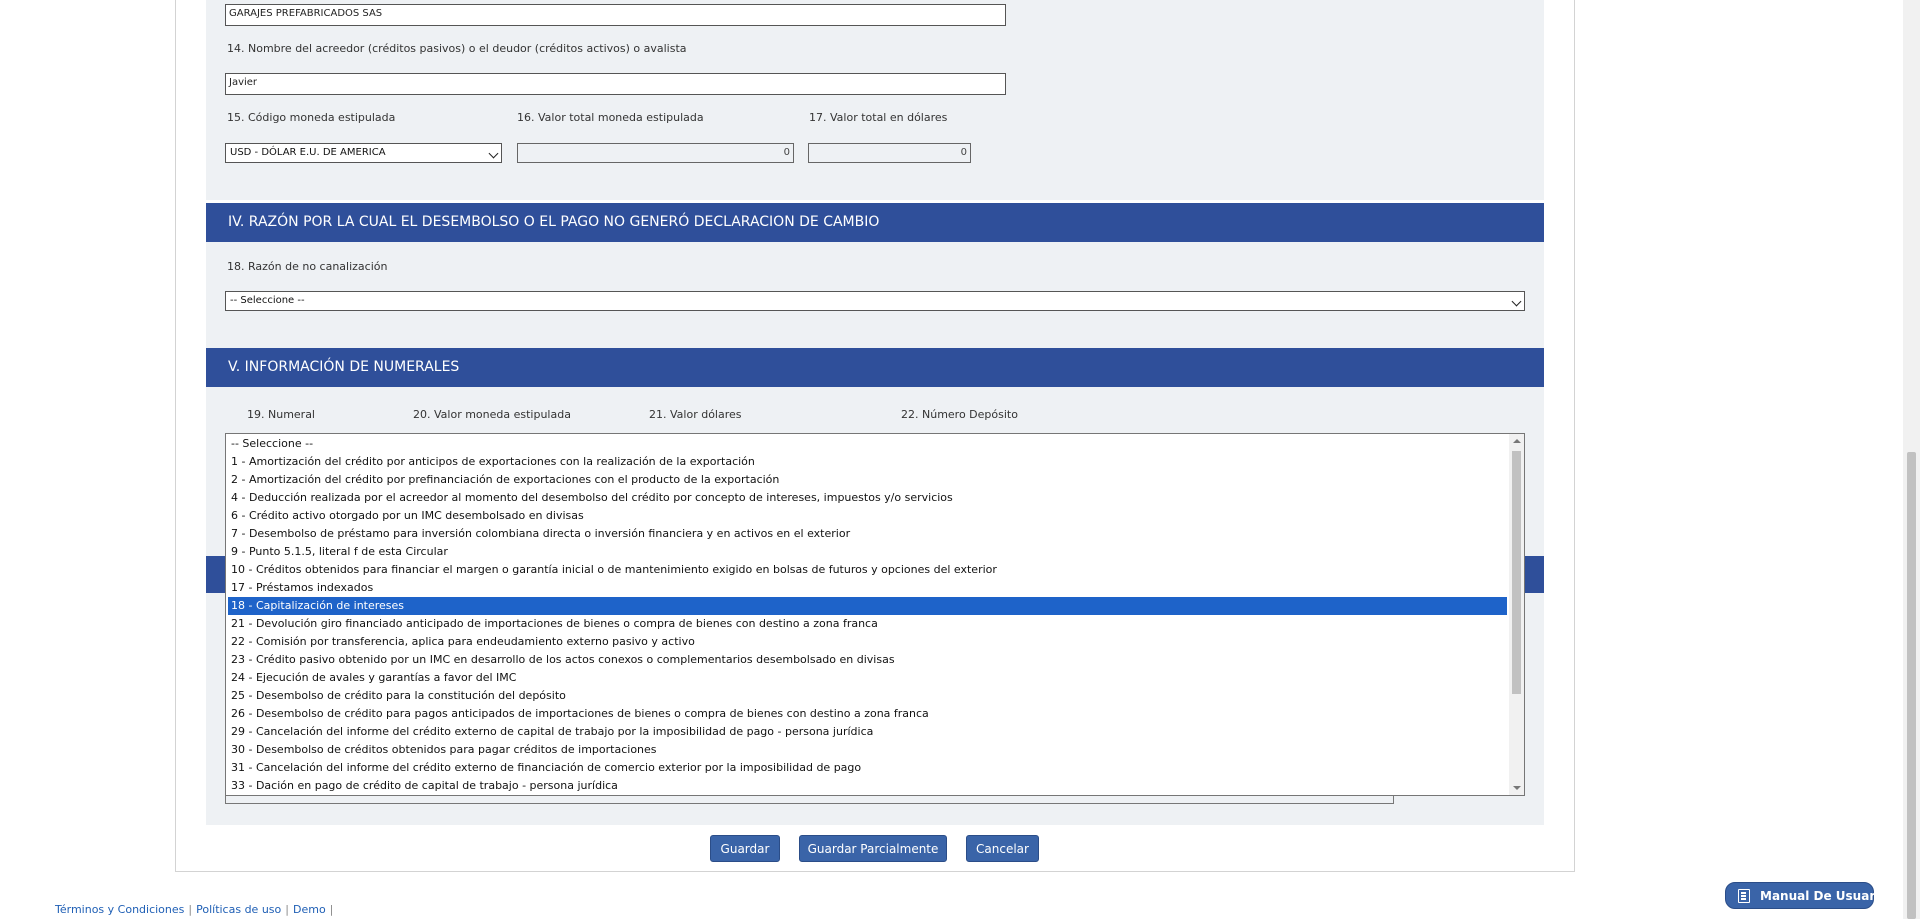 Image resolution: width=1920 pixels, height=919 pixels. What do you see at coordinates (889, 153) in the screenshot?
I see `valor-dolares-field: 0` at bounding box center [889, 153].